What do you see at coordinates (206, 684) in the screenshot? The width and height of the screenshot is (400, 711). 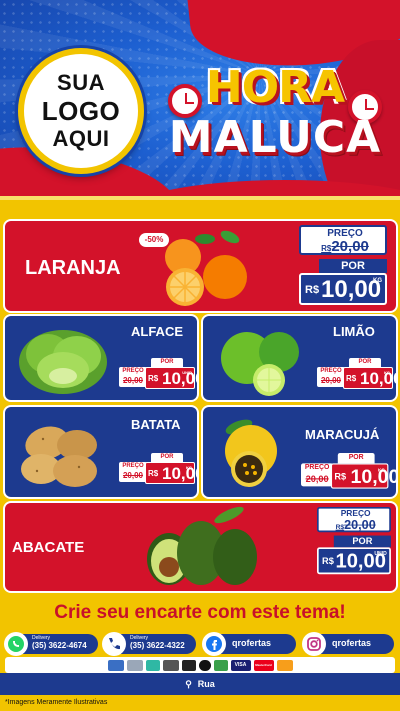 I see `address-text: Rua` at bounding box center [206, 684].